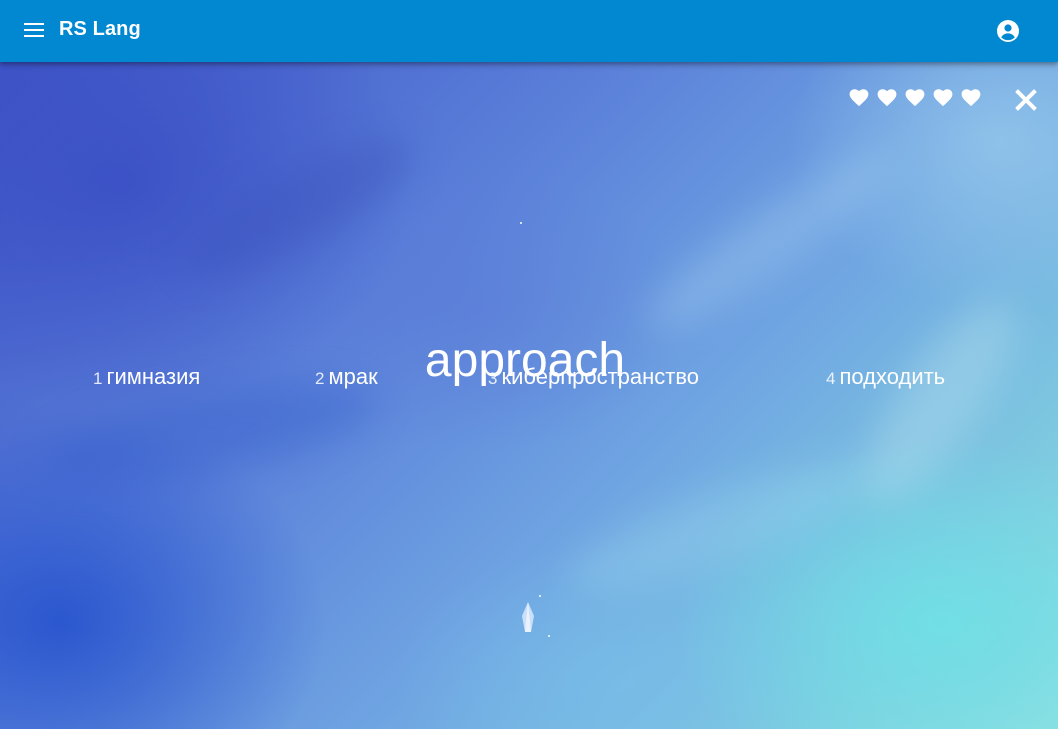 This screenshot has width=1058, height=729. Describe the element at coordinates (831, 378) in the screenshot. I see `option-number: 4` at that location.